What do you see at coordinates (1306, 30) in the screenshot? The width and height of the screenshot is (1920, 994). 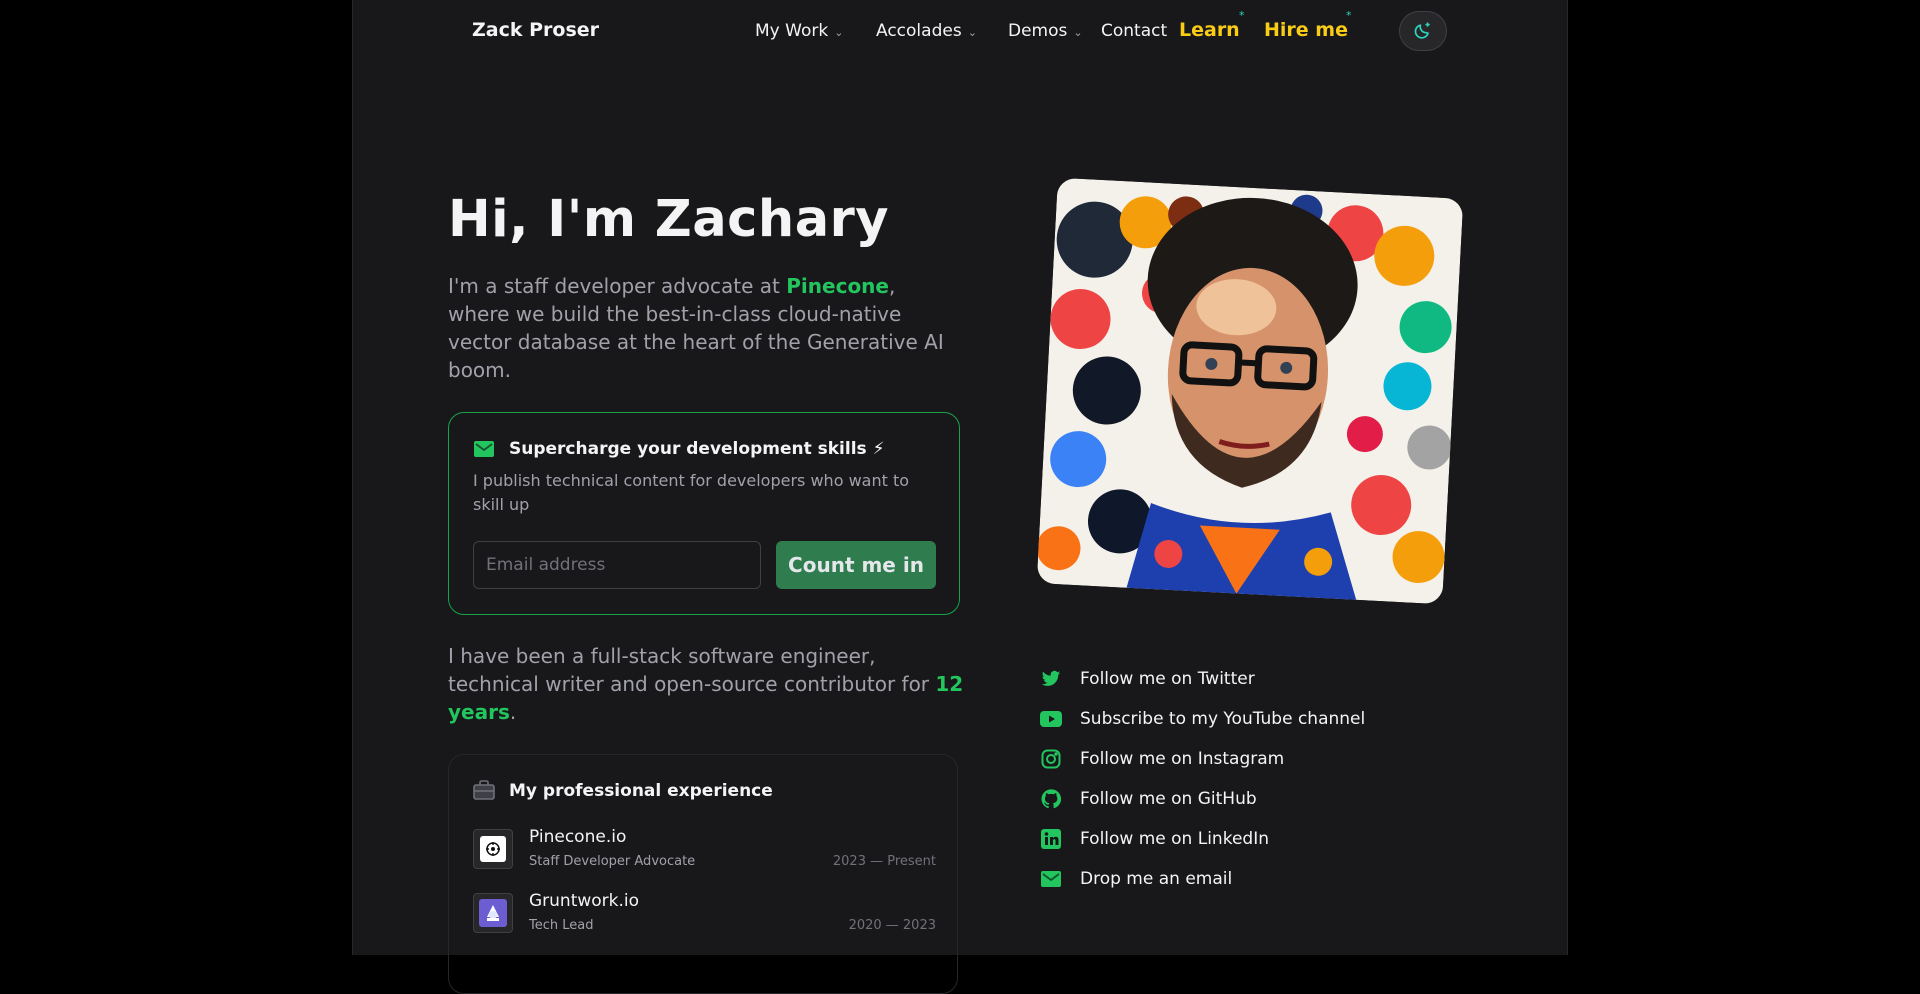 I see `nav-hire-me: Hire me` at bounding box center [1306, 30].